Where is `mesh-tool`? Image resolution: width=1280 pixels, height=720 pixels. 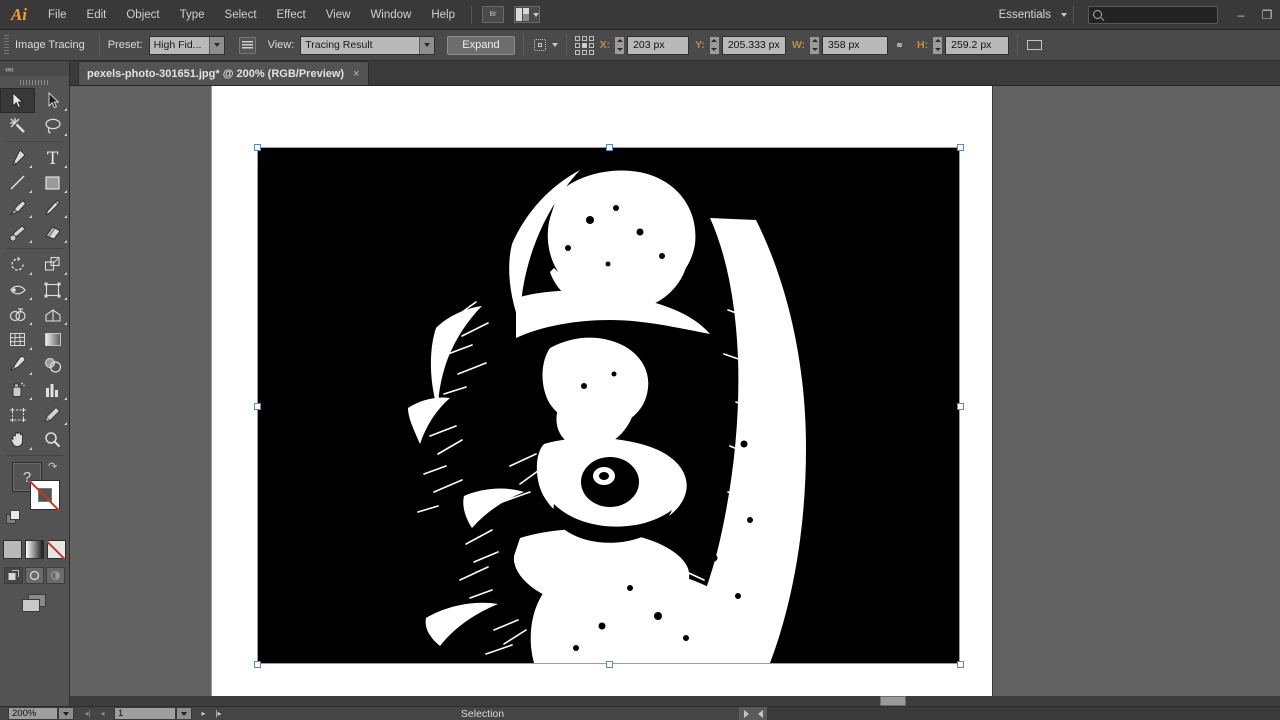
mesh-tool is located at coordinates (17, 339).